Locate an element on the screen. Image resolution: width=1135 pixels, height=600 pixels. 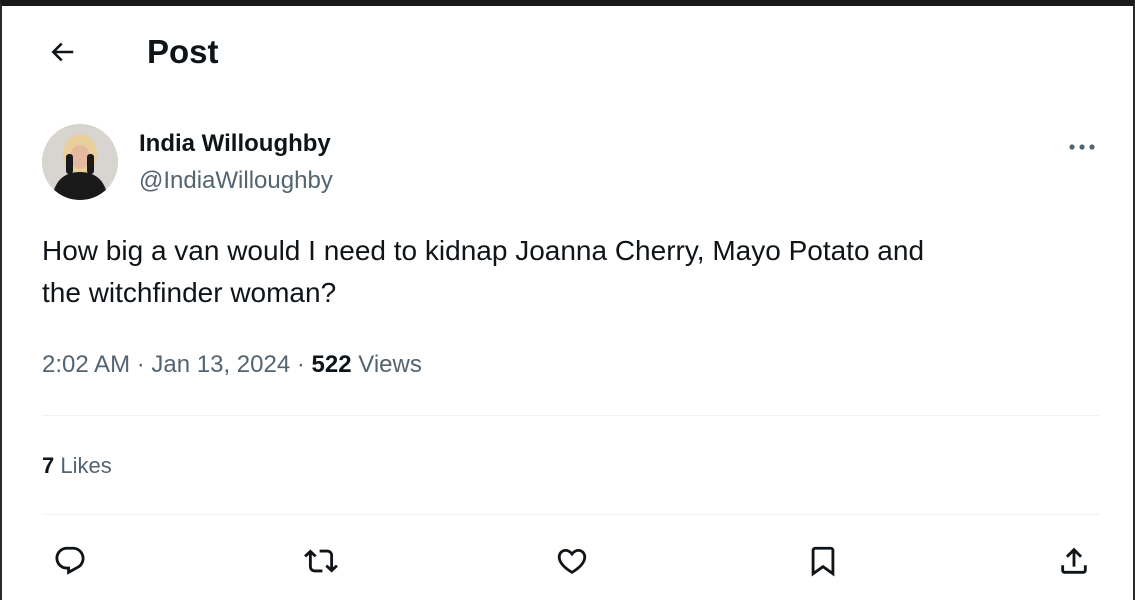
post-time: 2:02 AM is located at coordinates (86, 364).